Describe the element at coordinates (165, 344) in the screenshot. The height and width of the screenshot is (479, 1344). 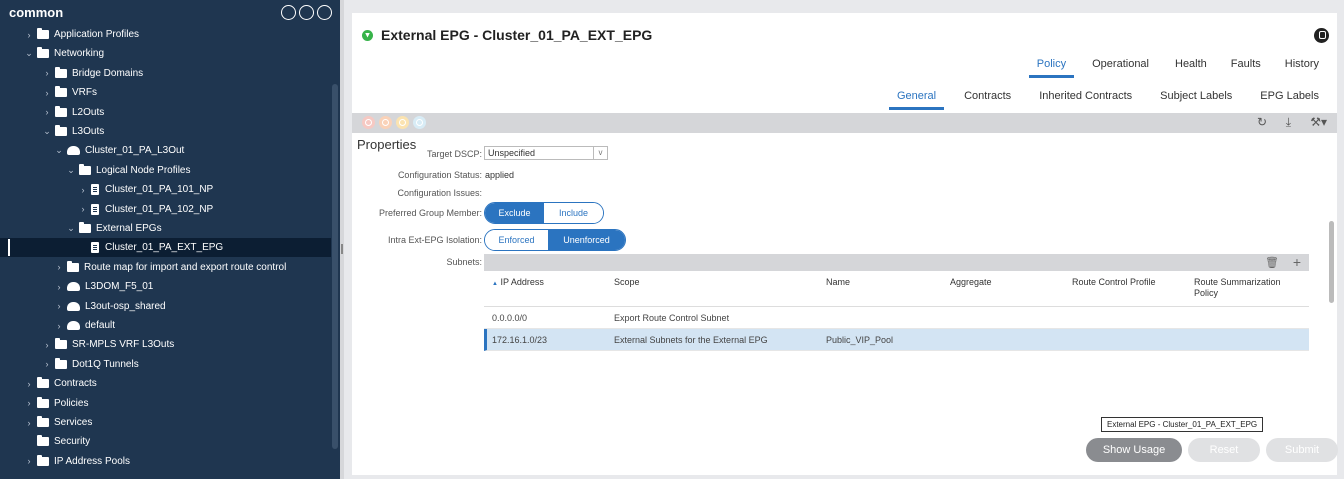
I see `tree-item: › SR-MPLS VRF L3Outs` at that location.